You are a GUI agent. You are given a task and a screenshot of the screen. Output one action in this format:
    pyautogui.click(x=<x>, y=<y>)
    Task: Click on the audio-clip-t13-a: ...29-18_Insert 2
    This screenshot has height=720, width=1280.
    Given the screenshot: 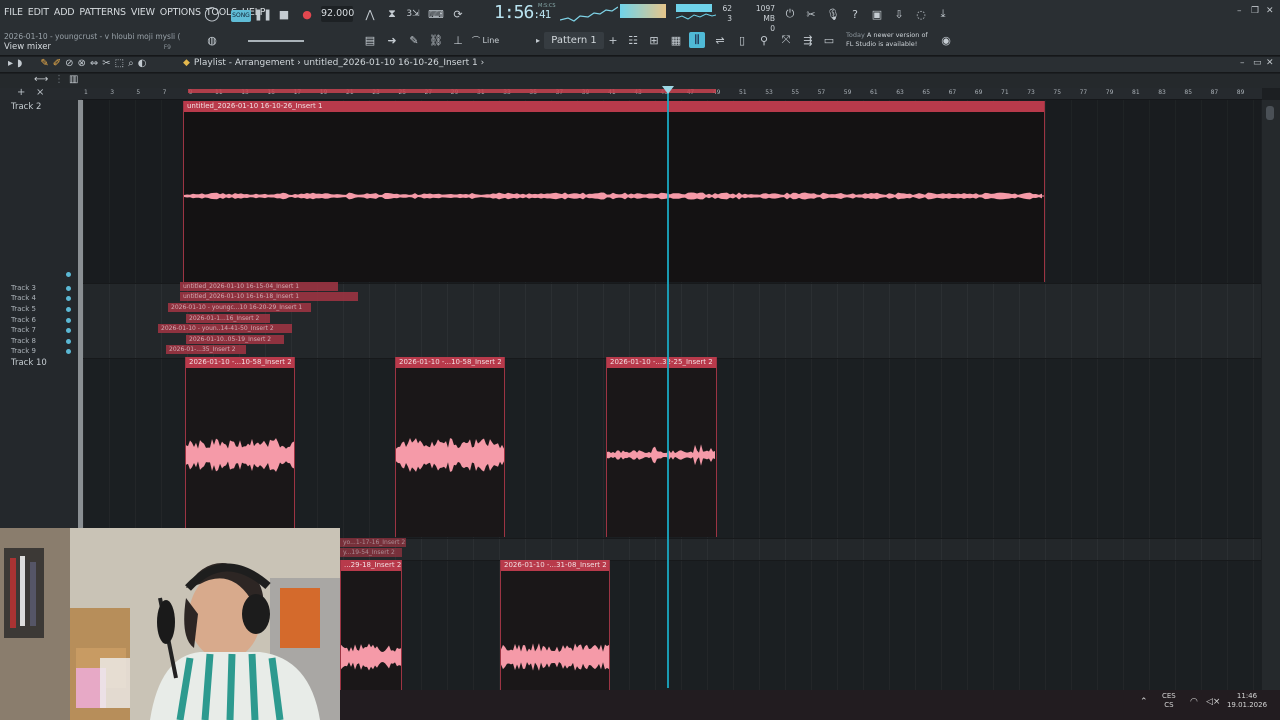 What is the action you would take?
    pyautogui.click(x=371, y=625)
    